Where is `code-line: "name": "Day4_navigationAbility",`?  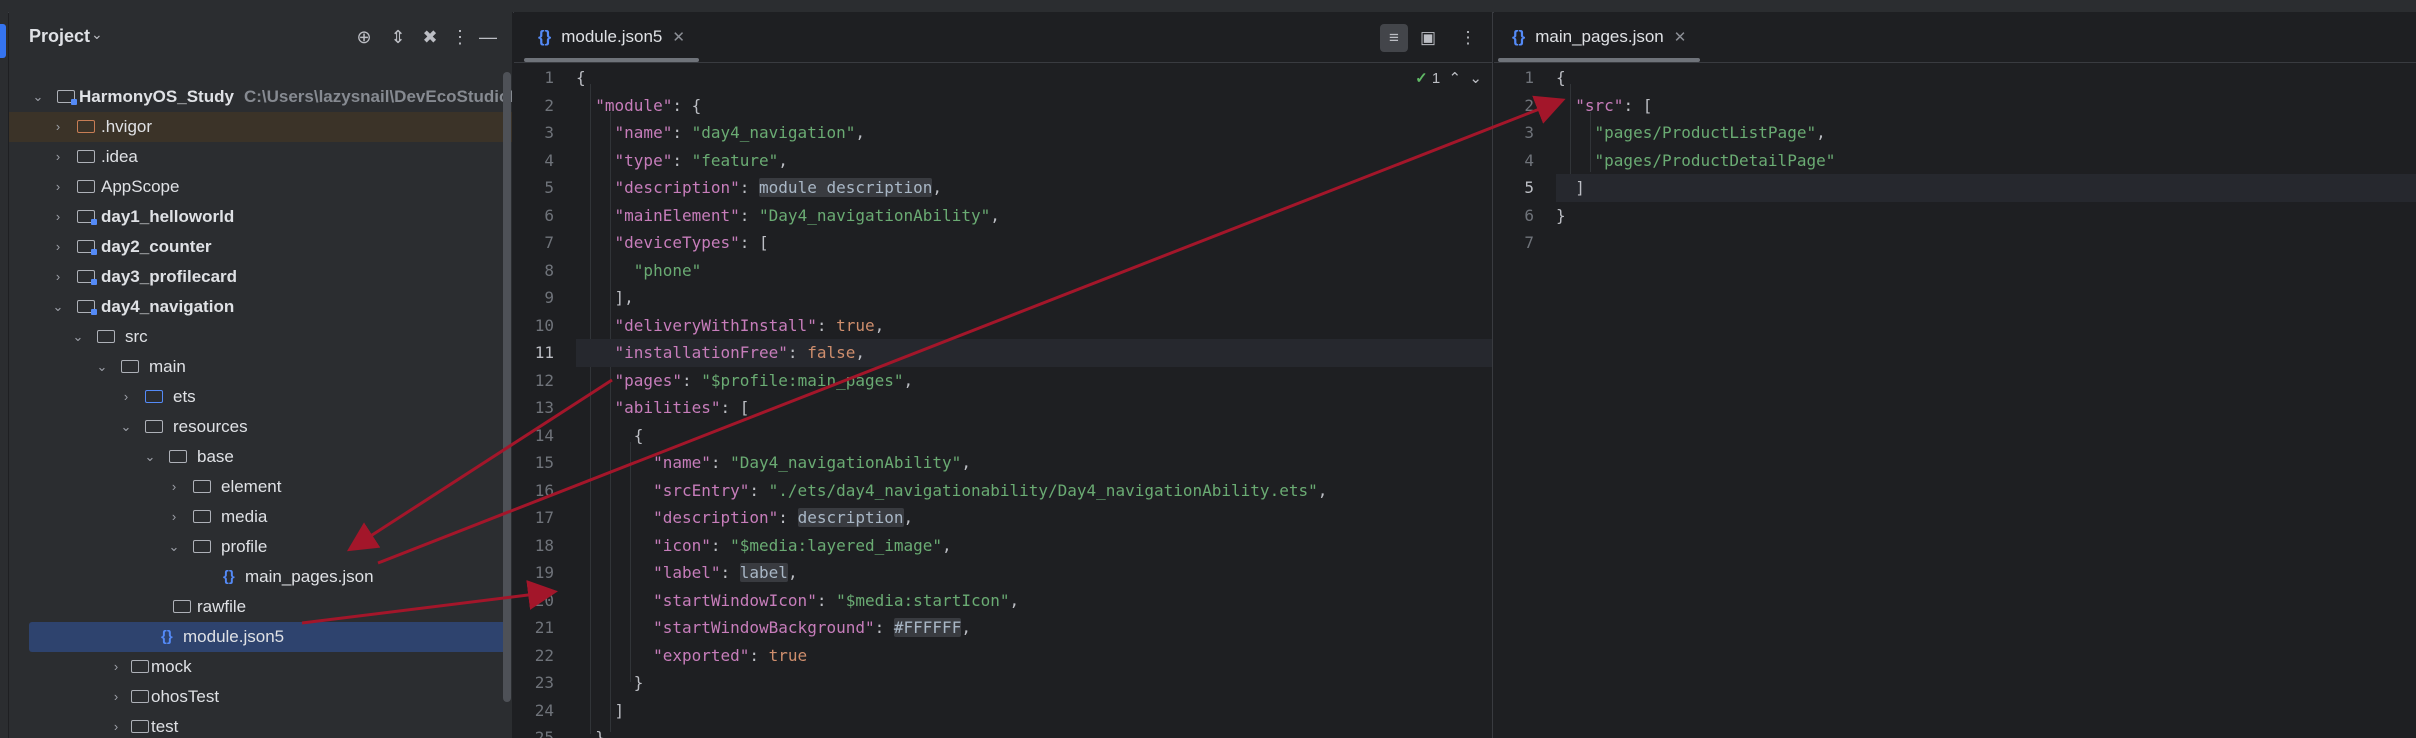 code-line: "name": "Day4_navigationAbility", is located at coordinates (812, 462).